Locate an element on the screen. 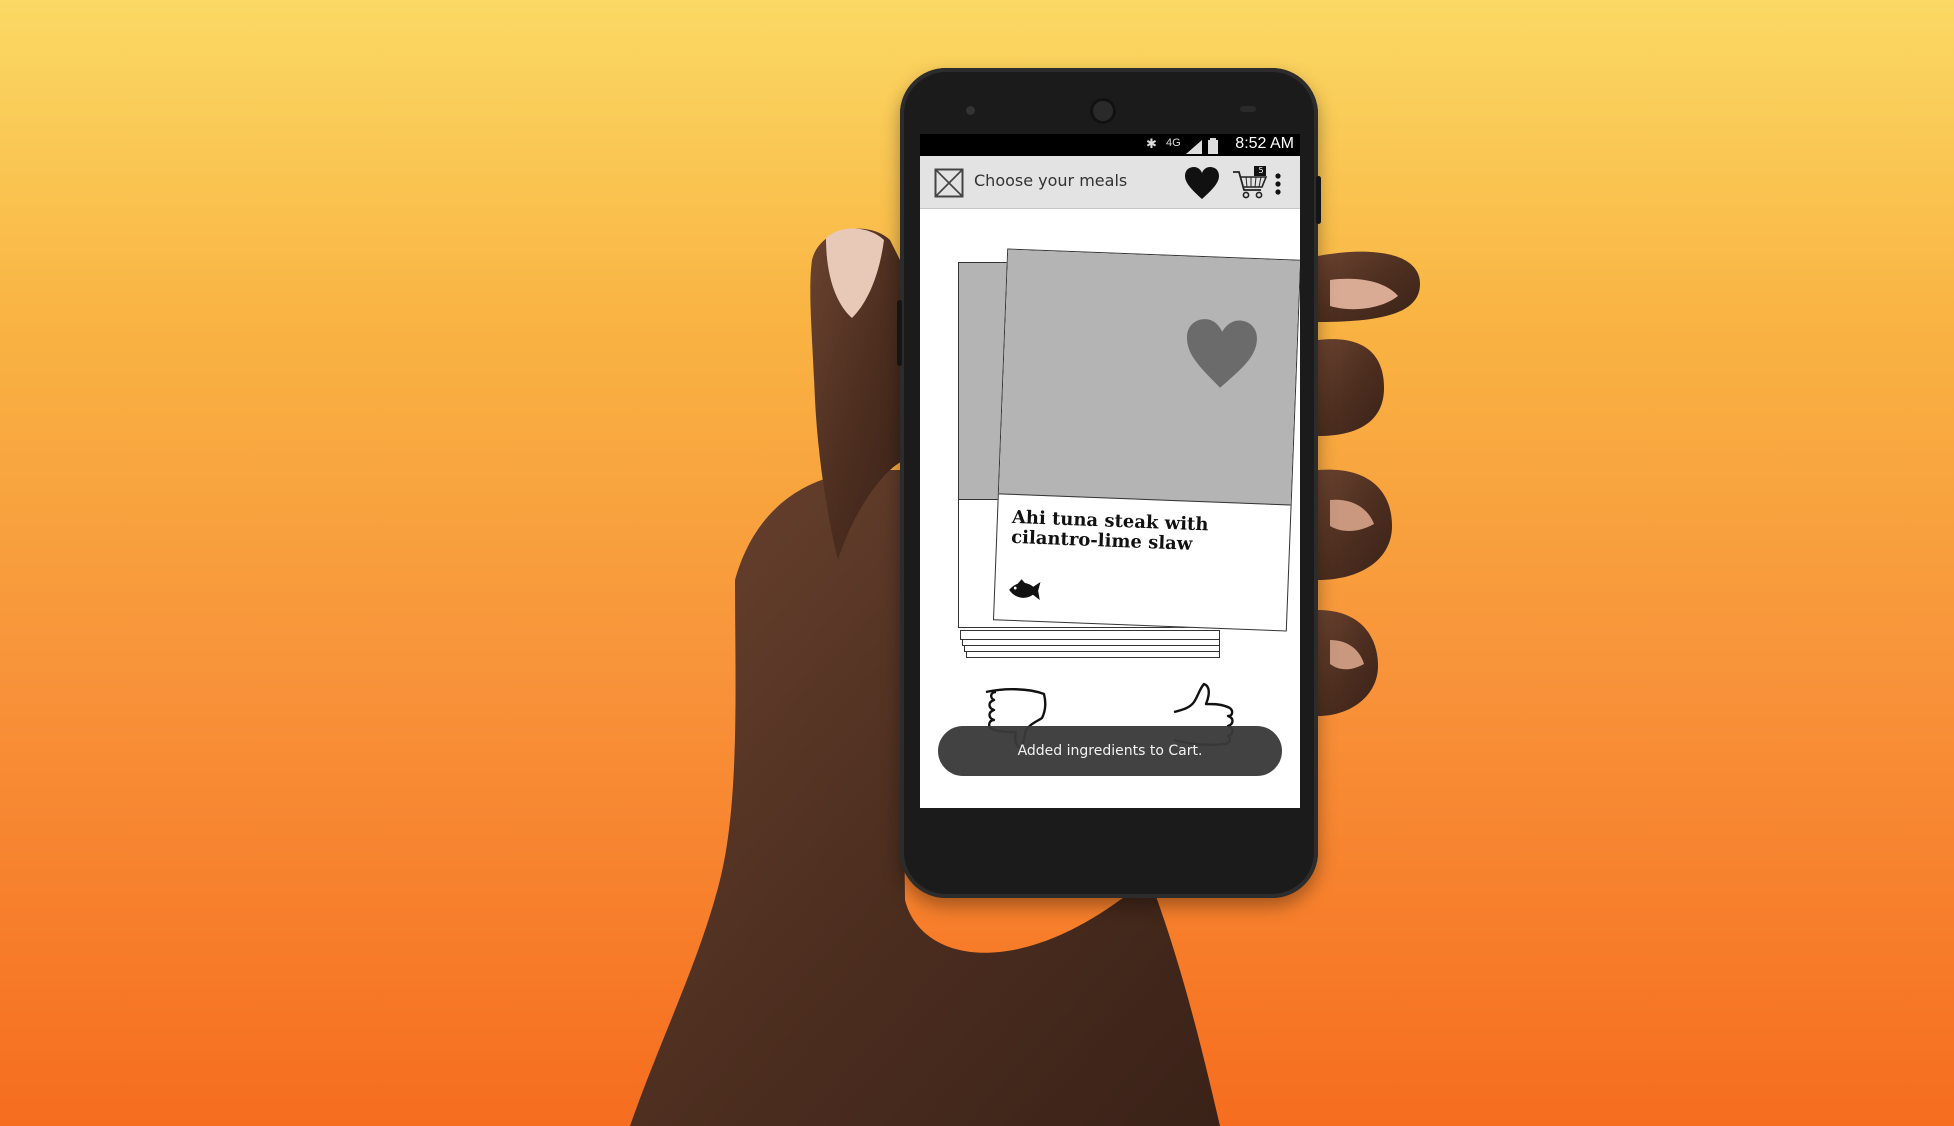 The image size is (1954, 1126). meal-card: Ahi tuna steak with cilantro-lime slaw is located at coordinates (1146, 440).